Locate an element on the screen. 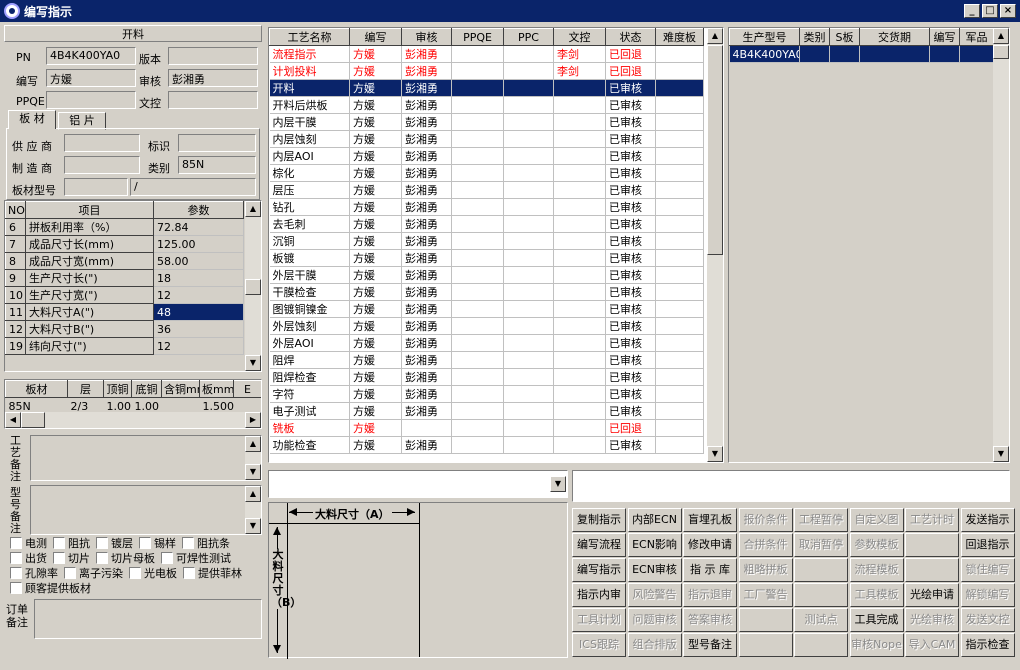  command-input is located at coordinates (791, 486).